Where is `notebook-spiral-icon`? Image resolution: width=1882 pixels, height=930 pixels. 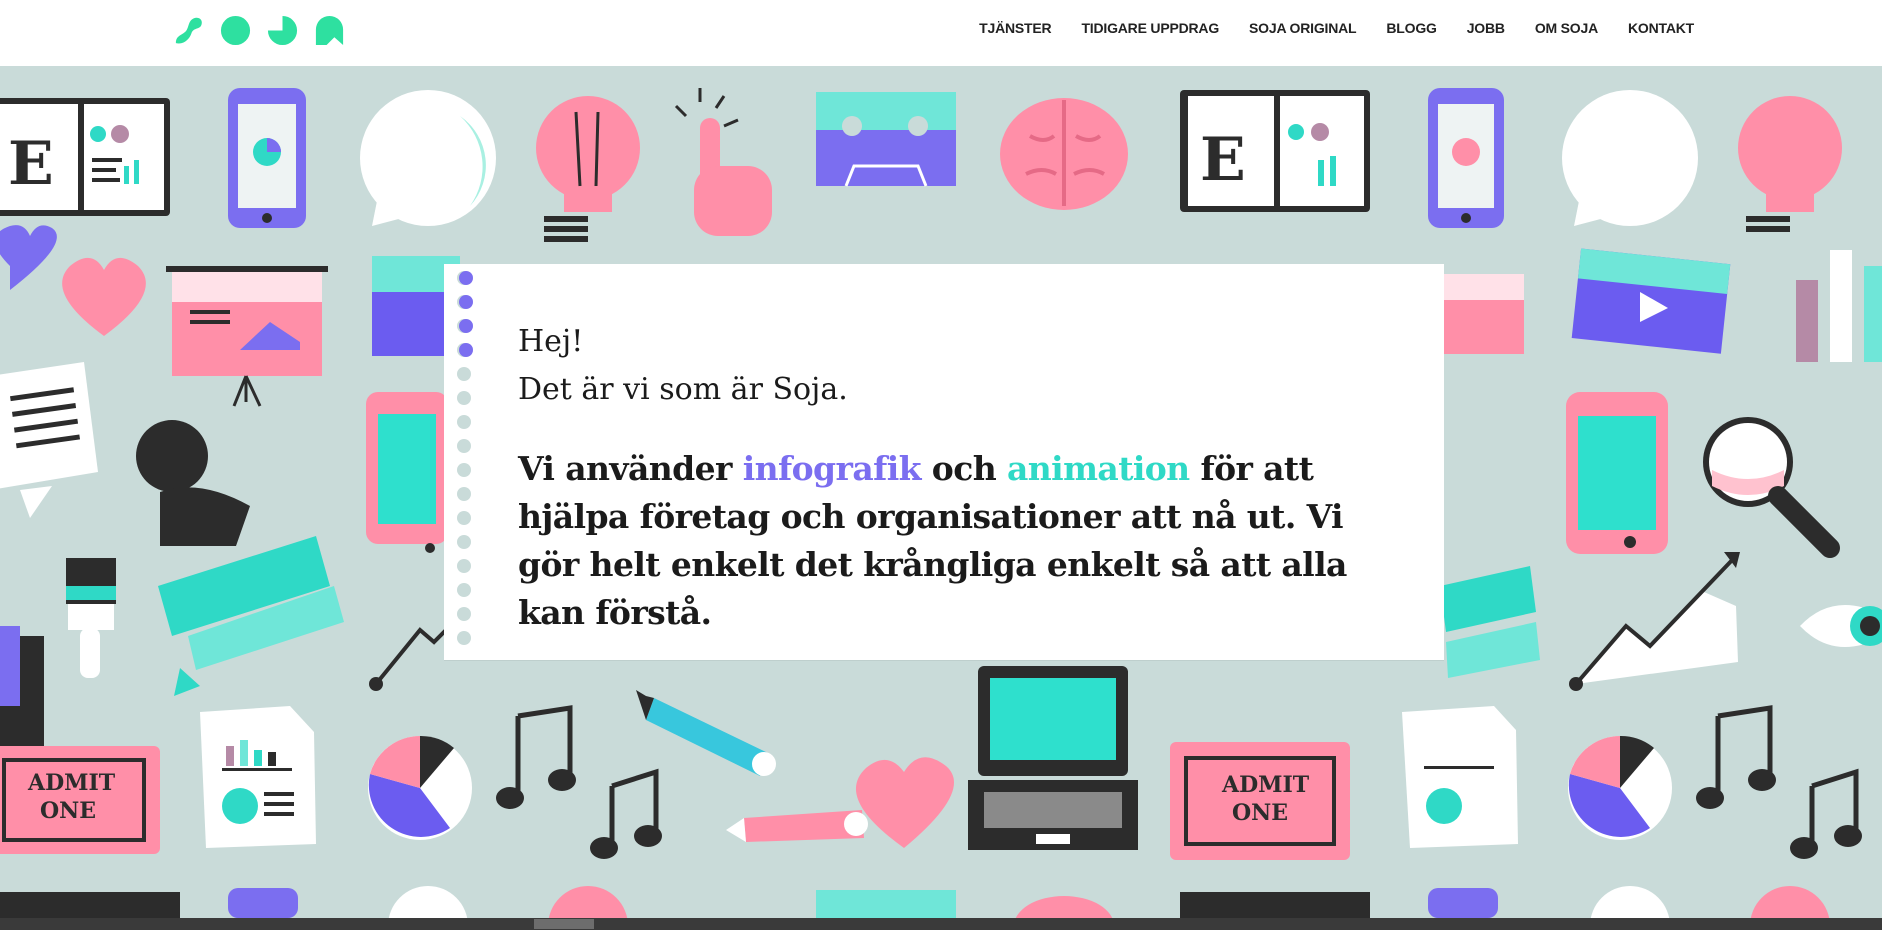
notebook-spiral-icon is located at coordinates (465, 458).